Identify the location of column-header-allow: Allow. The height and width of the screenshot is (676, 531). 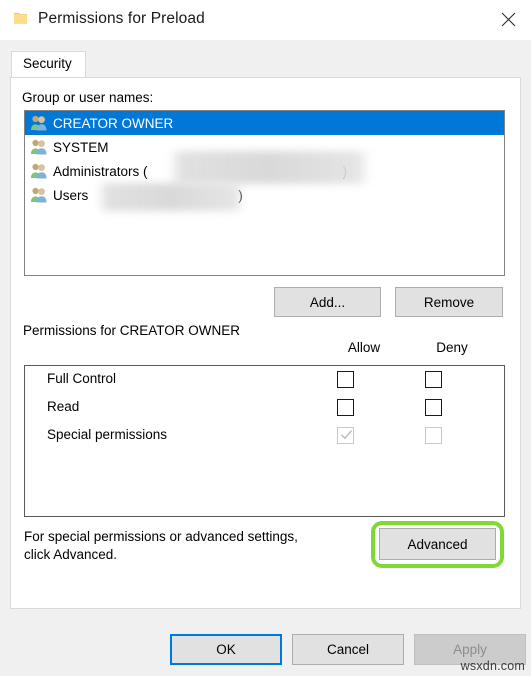
(364, 347).